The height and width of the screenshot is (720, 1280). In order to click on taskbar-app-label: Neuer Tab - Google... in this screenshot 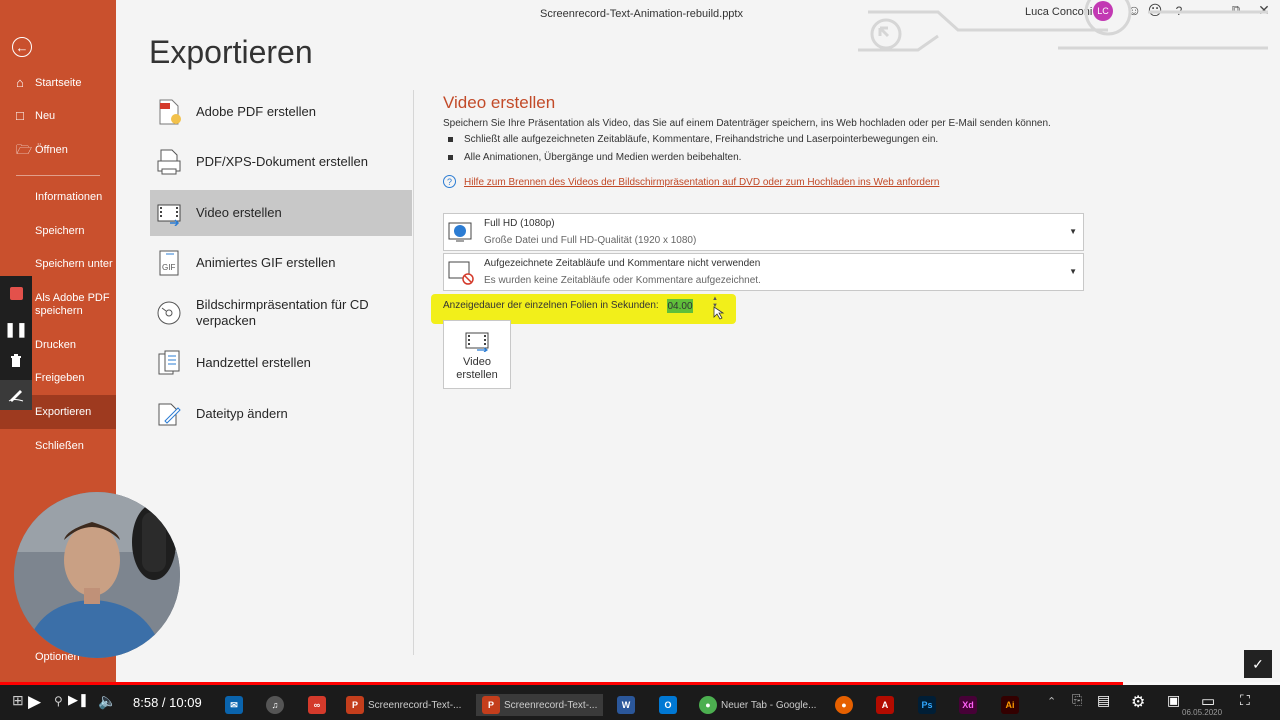, I will do `click(769, 705)`.